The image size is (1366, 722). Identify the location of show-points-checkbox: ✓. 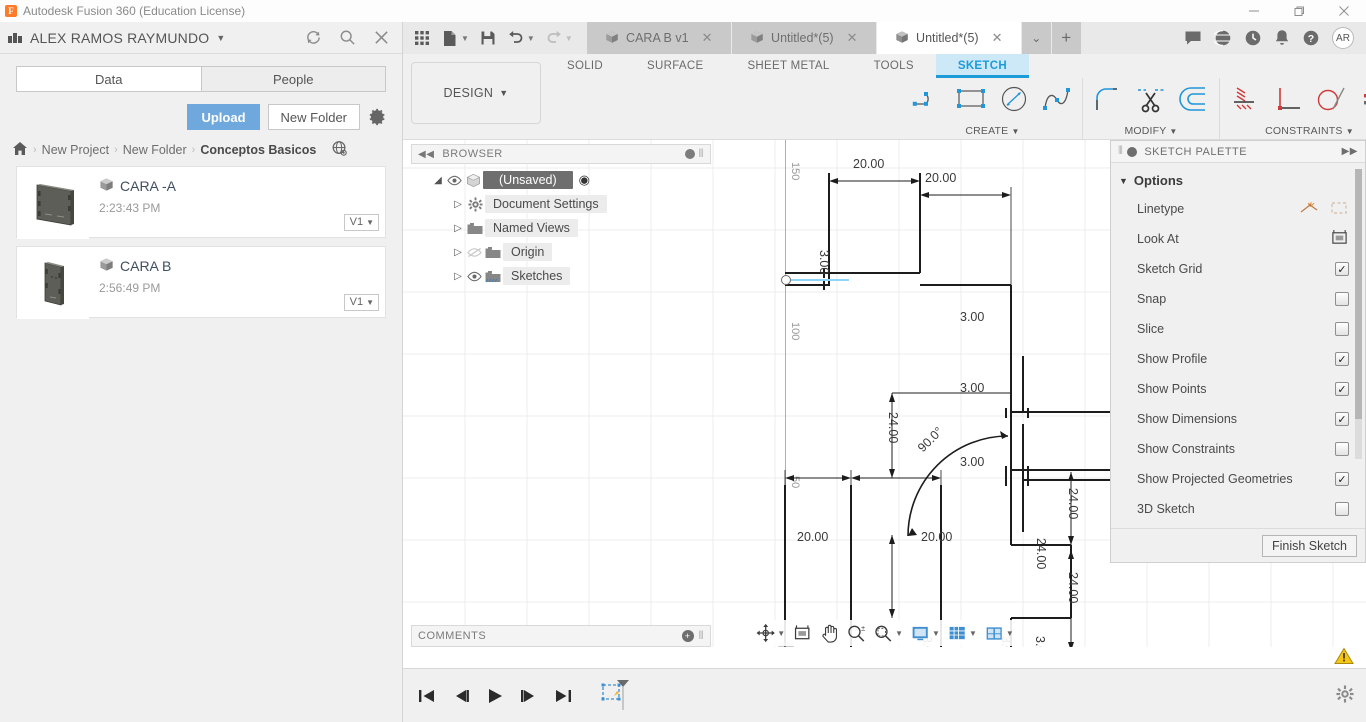
(1342, 389).